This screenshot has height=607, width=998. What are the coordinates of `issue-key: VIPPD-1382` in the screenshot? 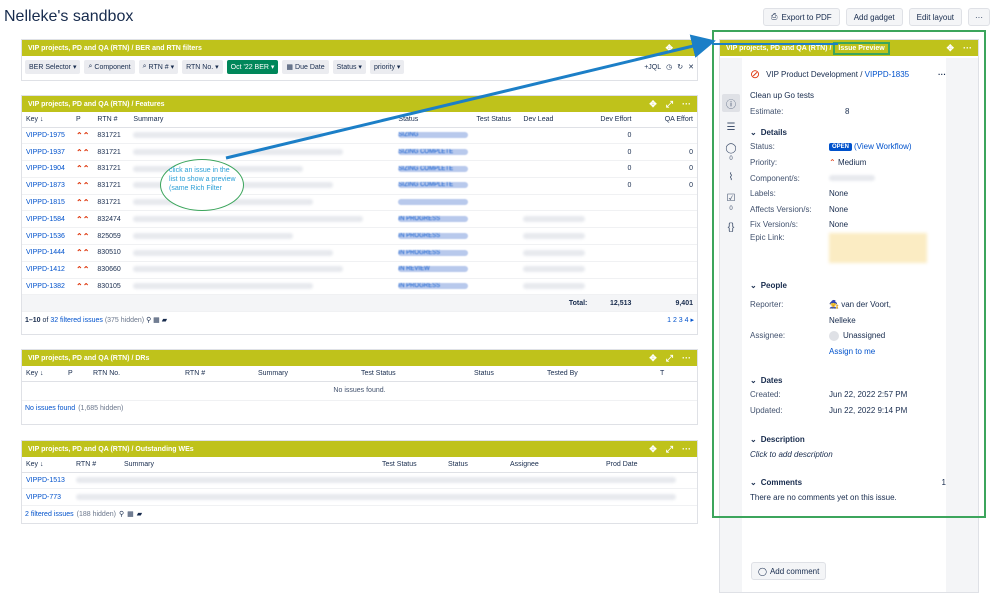 It's located at (47, 287).